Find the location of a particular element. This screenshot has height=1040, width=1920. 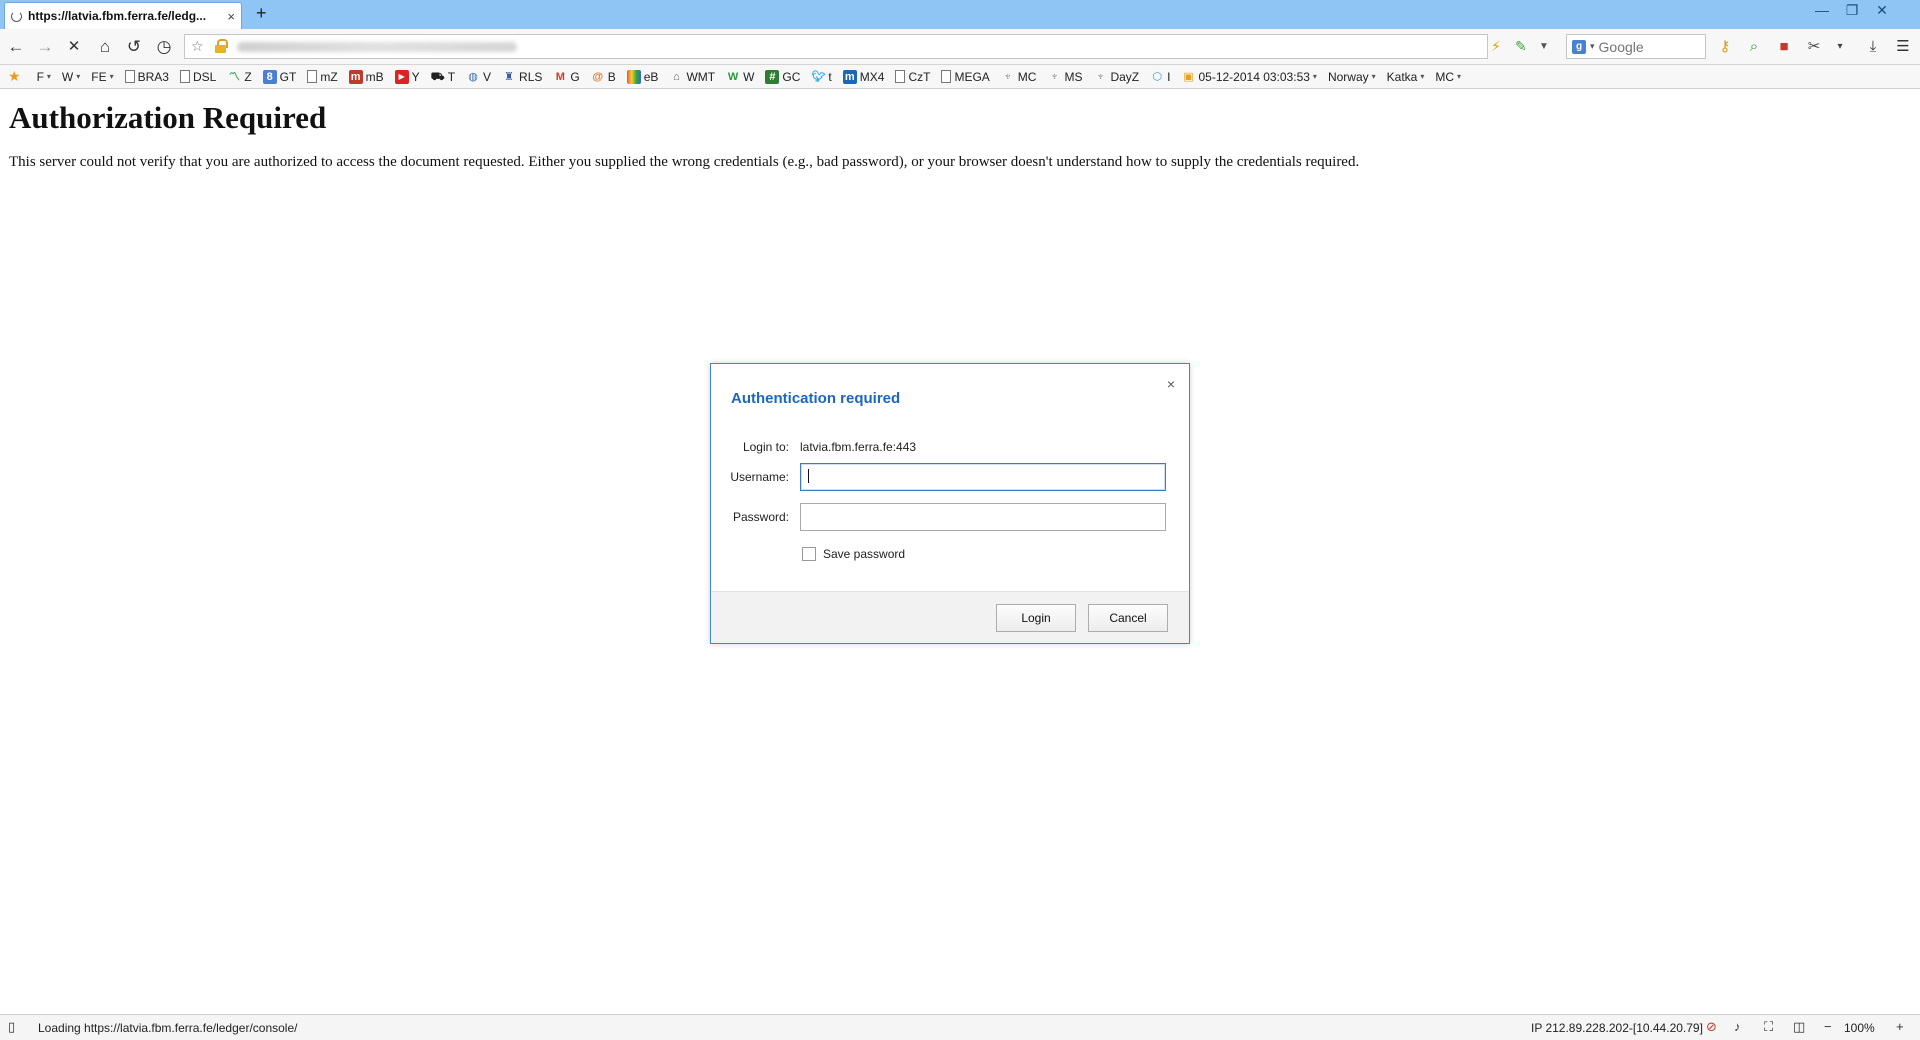

record-icon: ■ is located at coordinates (1784, 47).